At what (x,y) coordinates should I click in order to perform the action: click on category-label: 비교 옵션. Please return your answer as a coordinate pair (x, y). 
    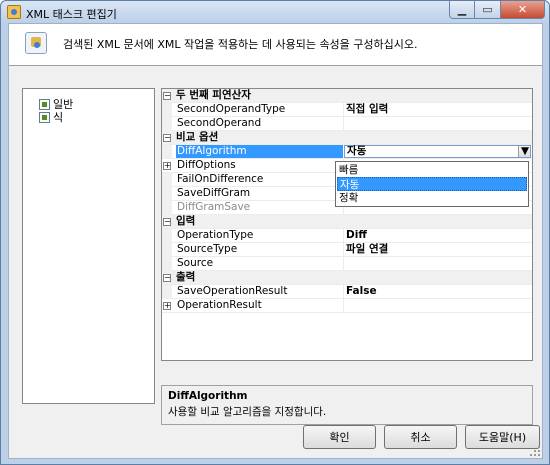
    Looking at the image, I should click on (197, 137).